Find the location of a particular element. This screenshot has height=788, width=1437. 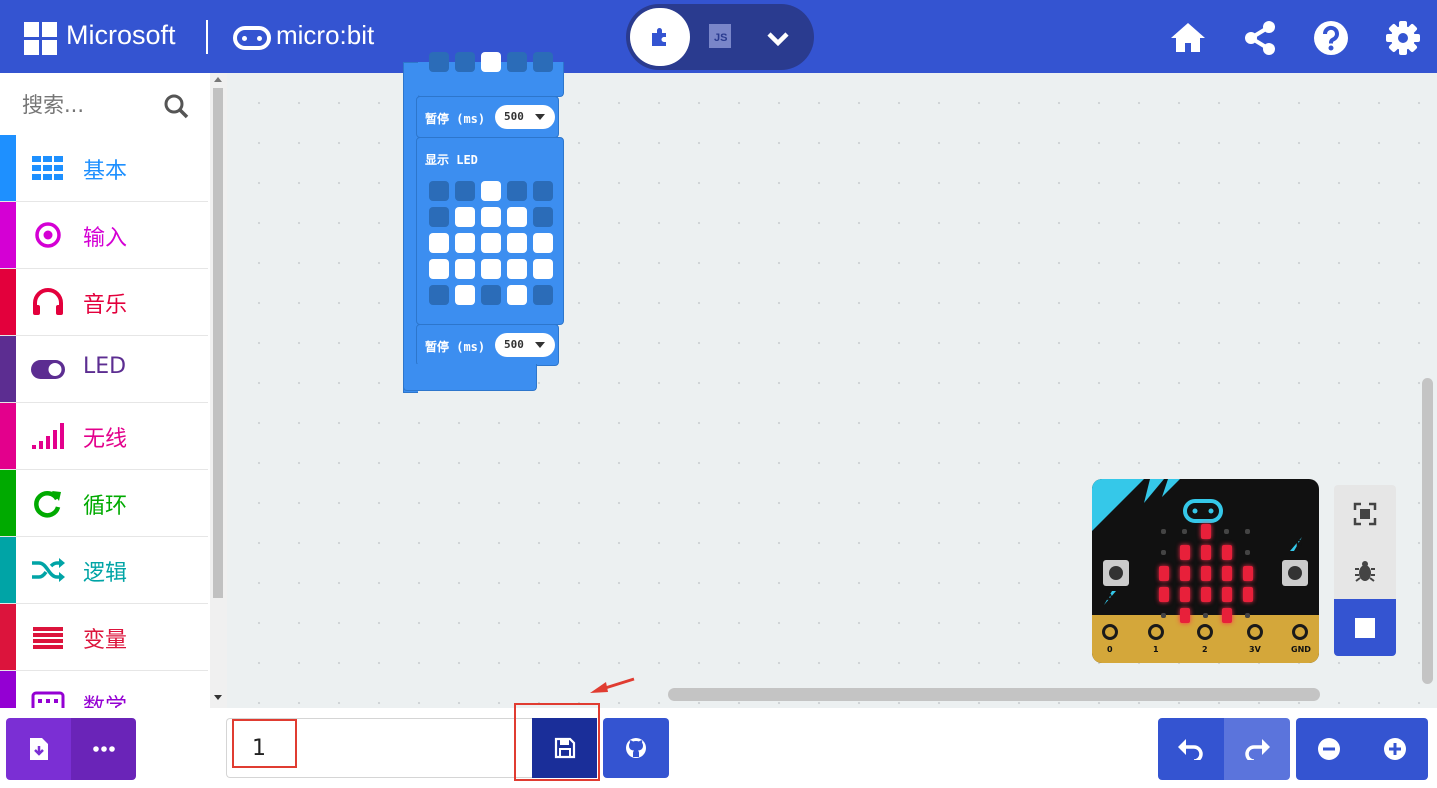

toolbox-search is located at coordinates (104, 104).